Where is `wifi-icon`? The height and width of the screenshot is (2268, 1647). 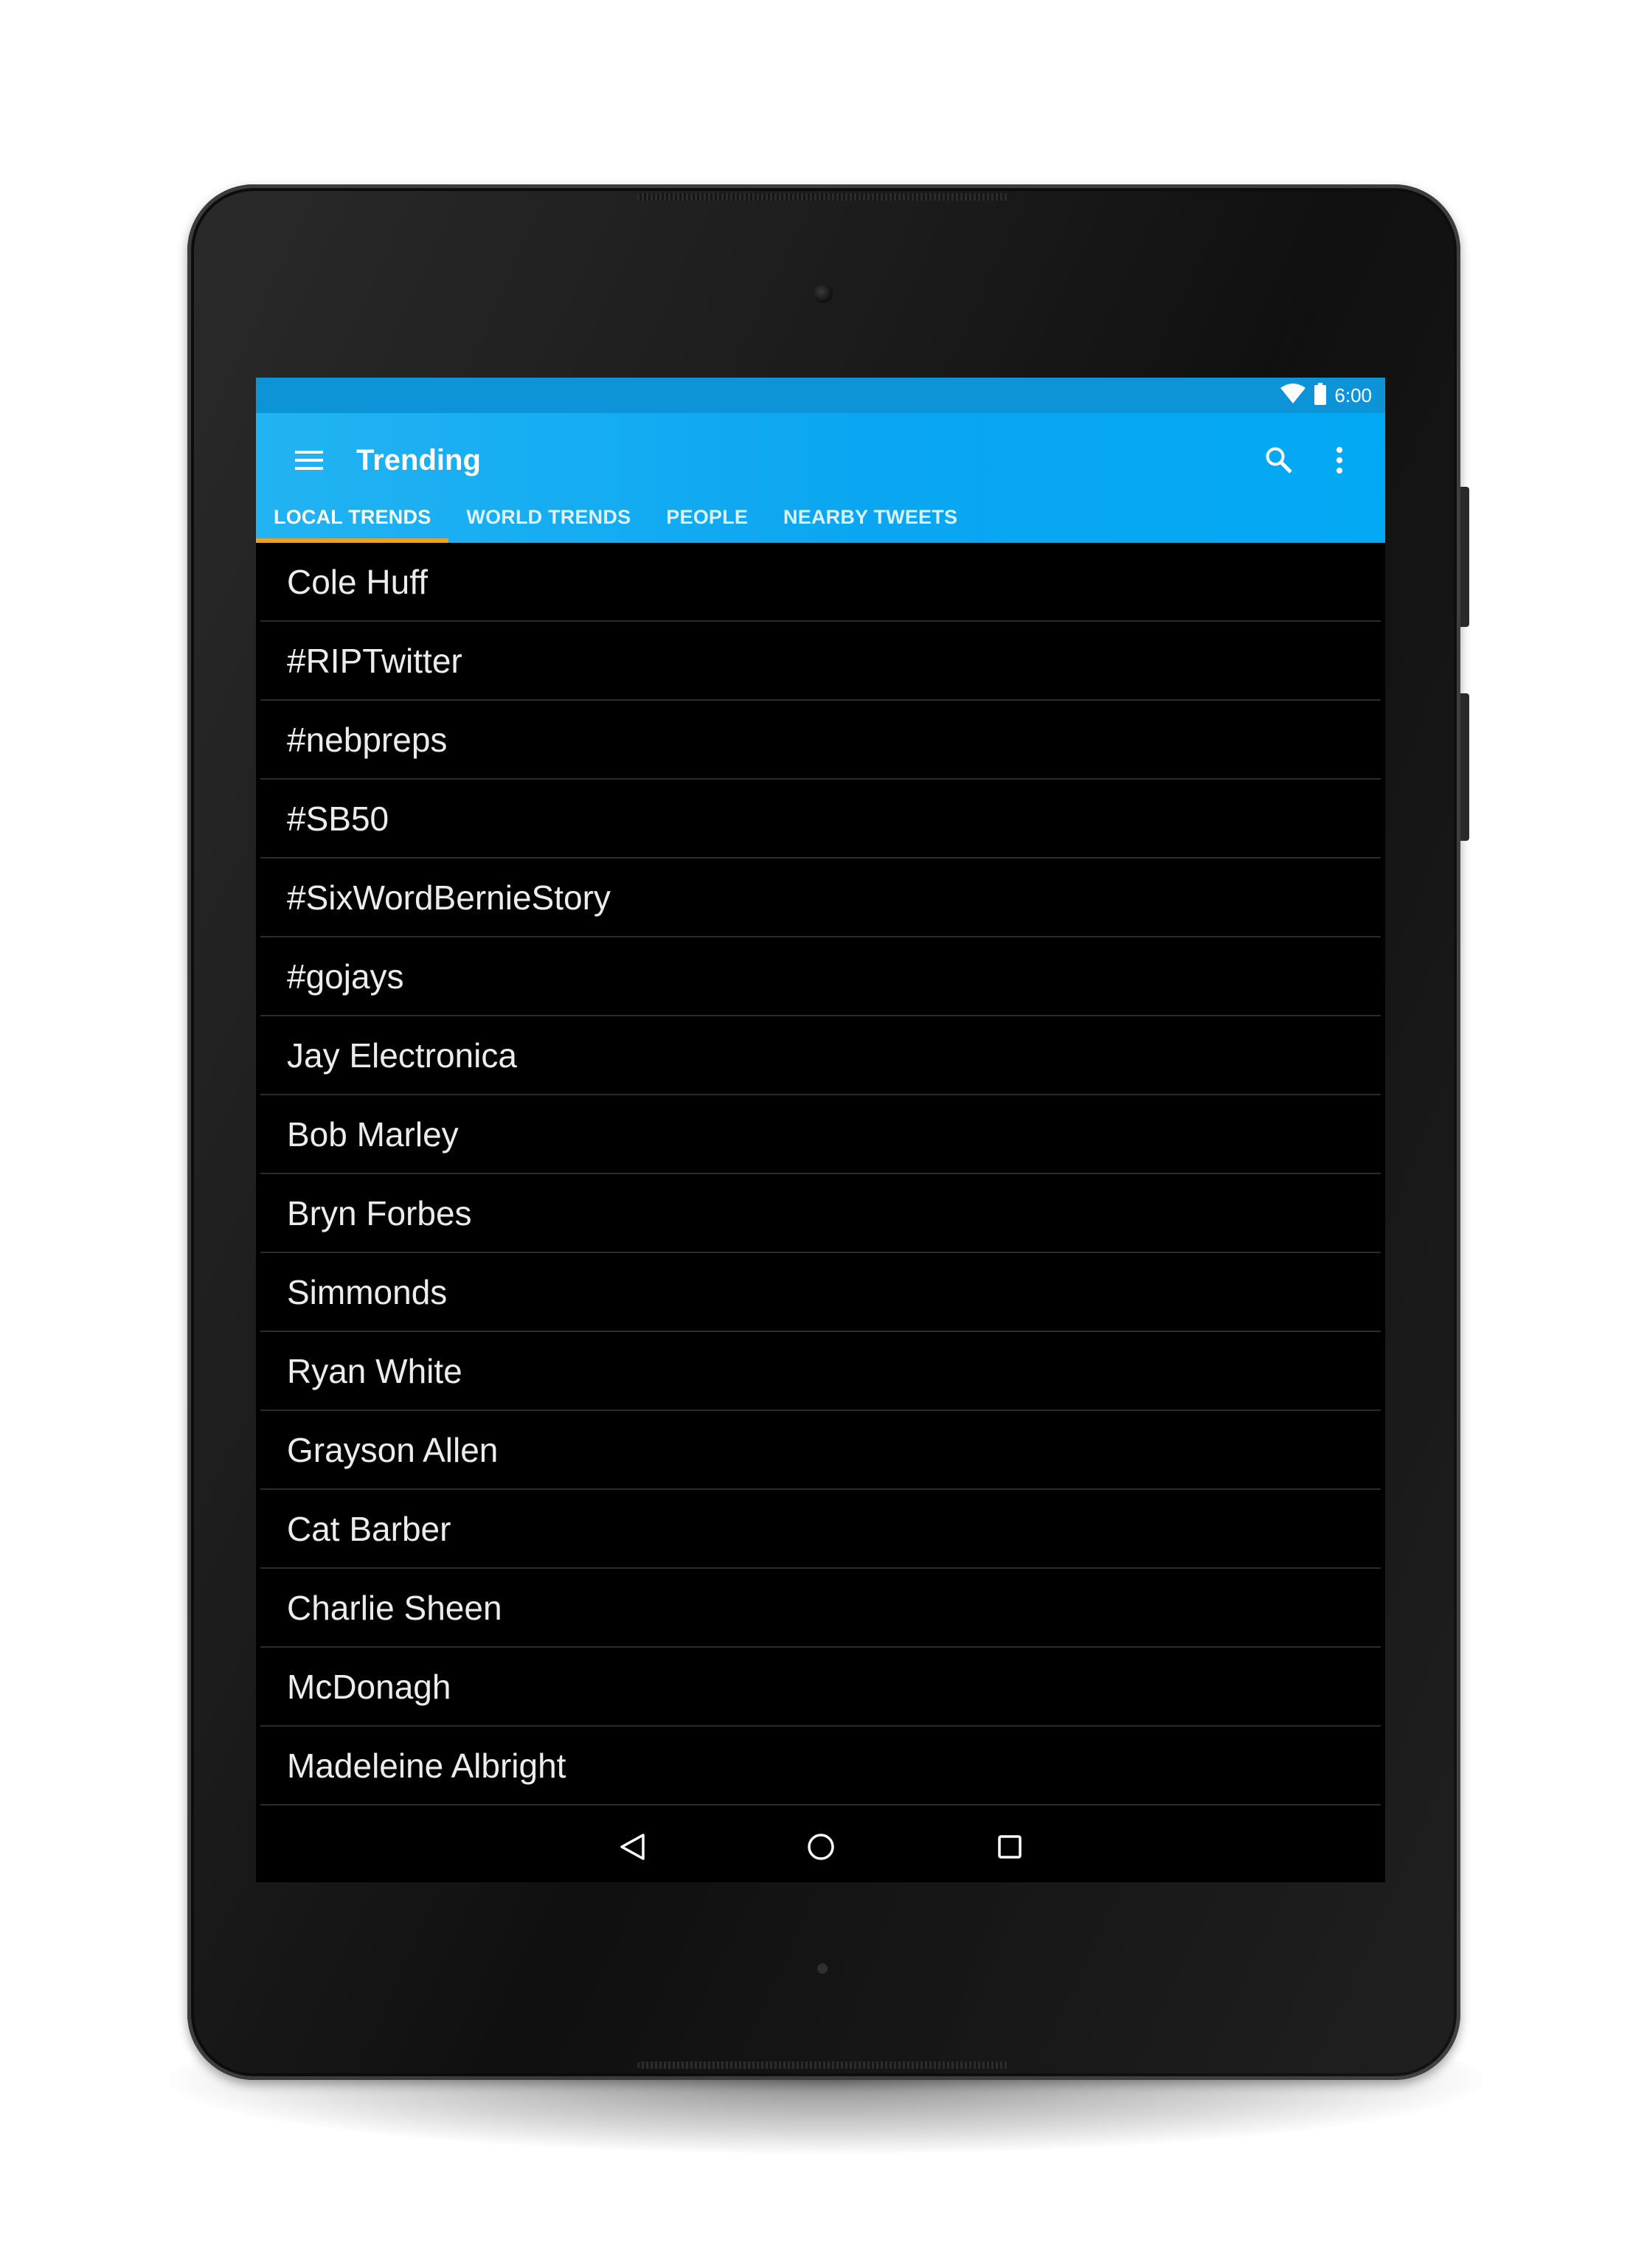
wifi-icon is located at coordinates (1293, 395).